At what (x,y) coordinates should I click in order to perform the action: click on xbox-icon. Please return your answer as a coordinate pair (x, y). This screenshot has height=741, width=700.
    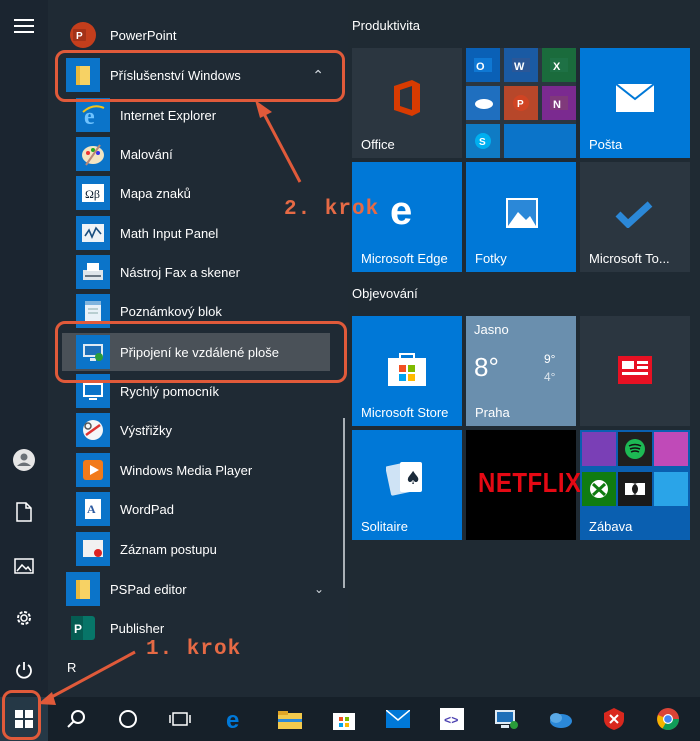
    Looking at the image, I should click on (599, 489).